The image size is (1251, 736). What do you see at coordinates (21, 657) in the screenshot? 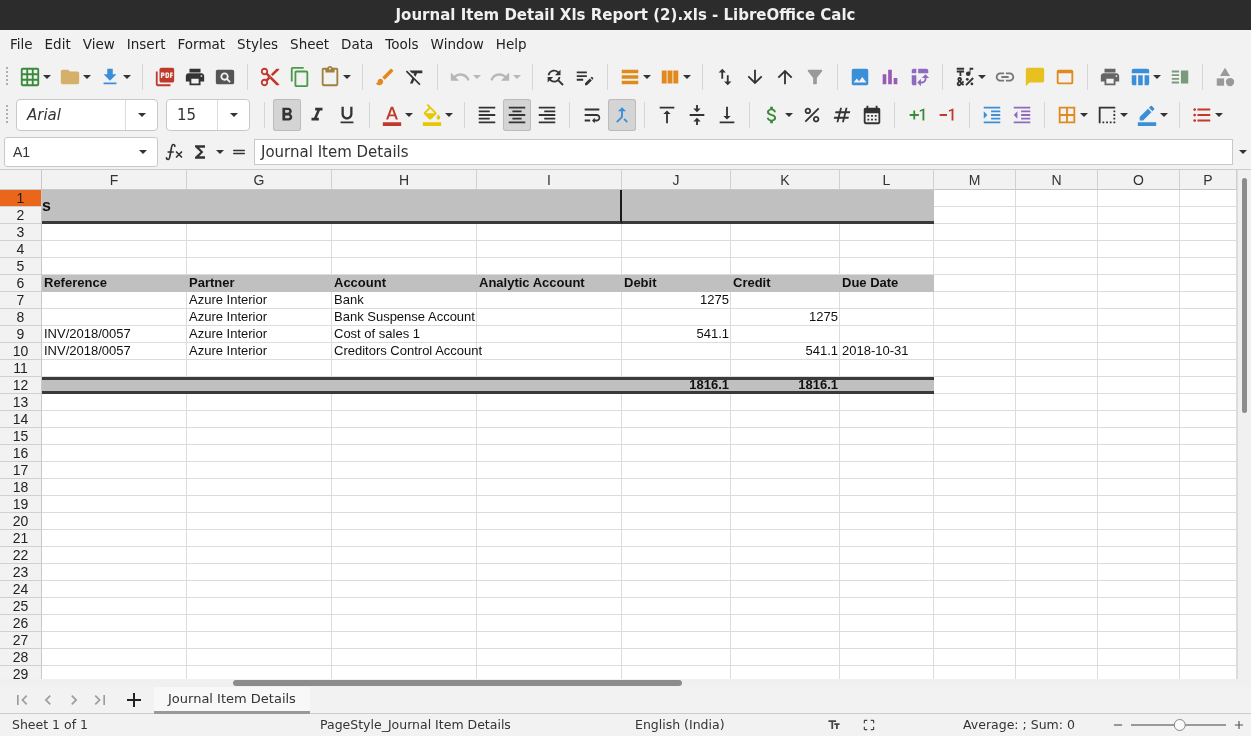
I see `row-header: 28` at bounding box center [21, 657].